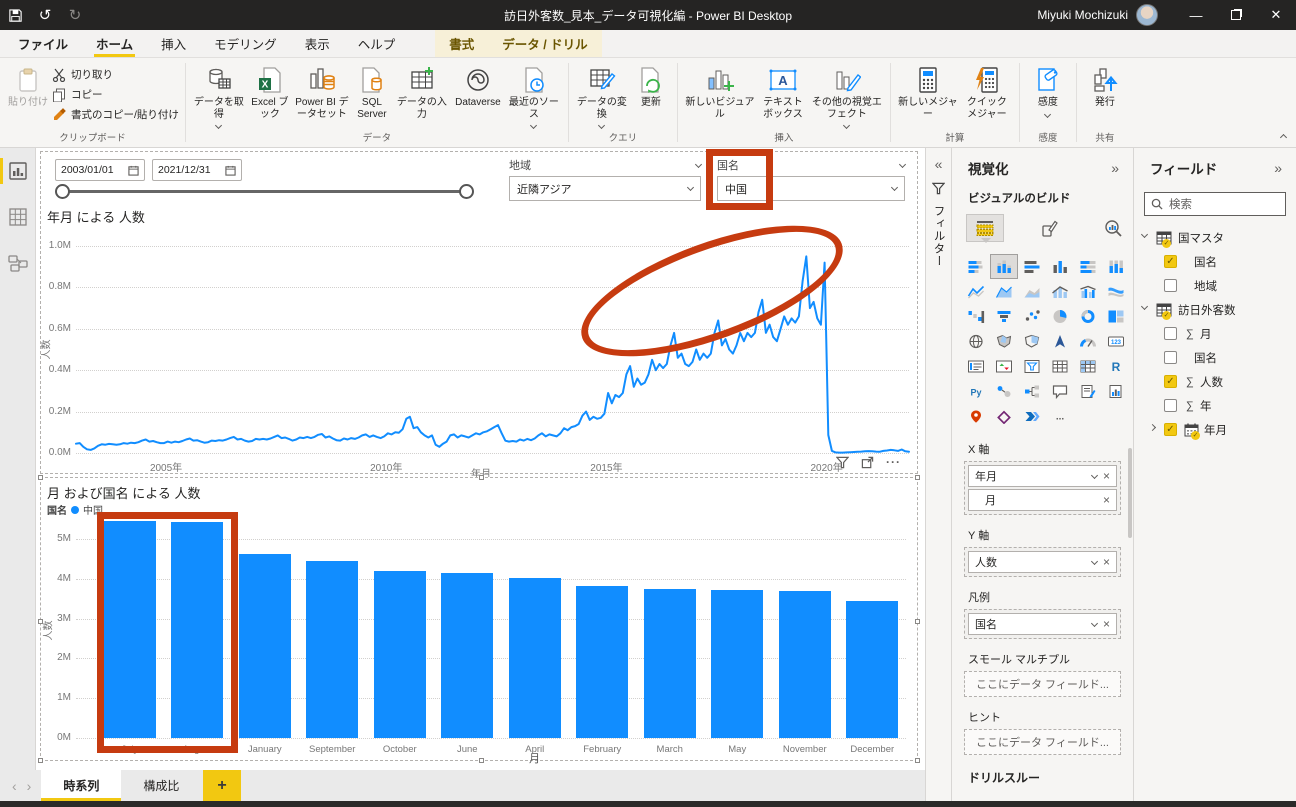  I want to click on clustered-bar-chart-icon, so click(1032, 266).